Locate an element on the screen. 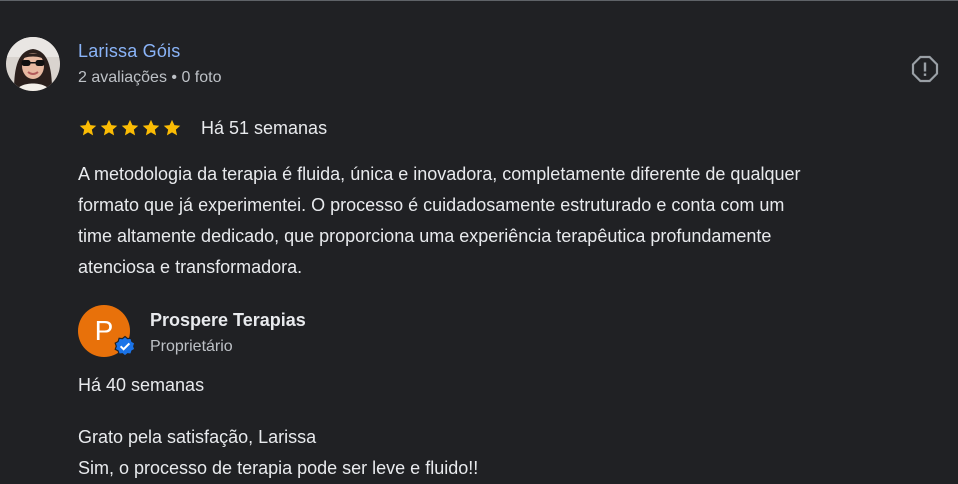 The width and height of the screenshot is (958, 484). owner-name: Prospere Terapias is located at coordinates (228, 320).